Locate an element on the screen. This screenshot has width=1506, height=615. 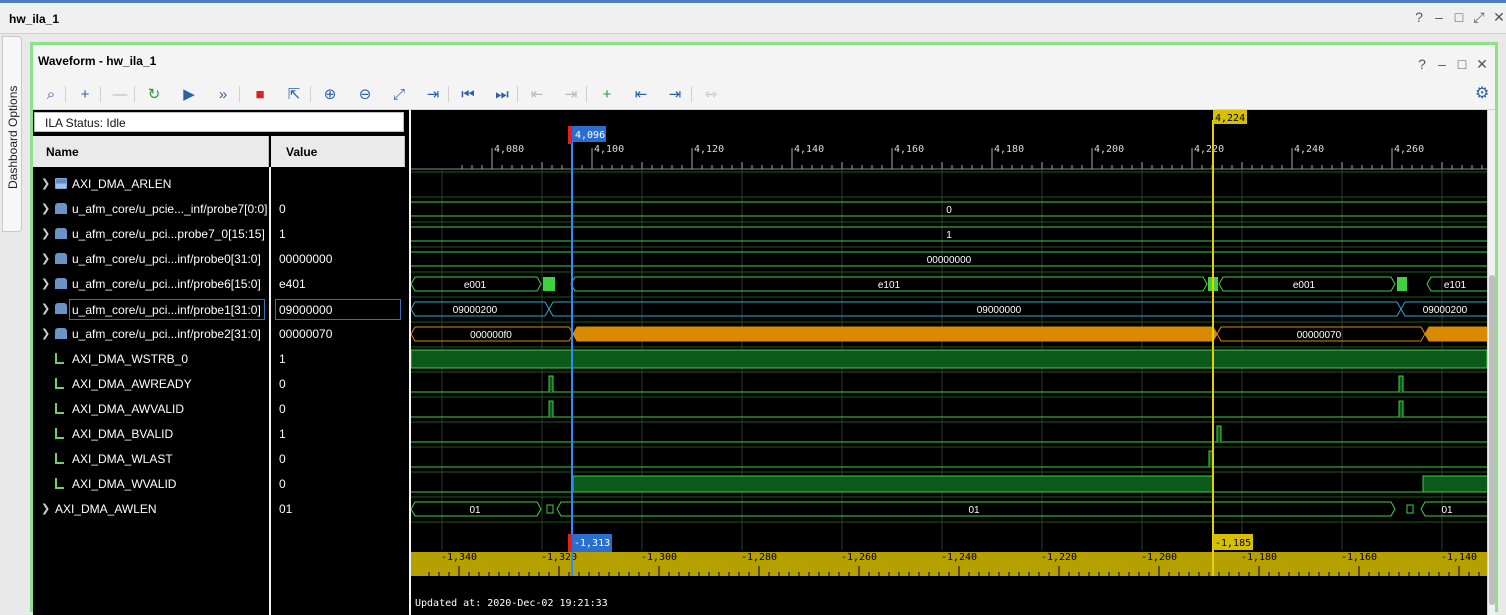
signal-name: u_afm_core/u_pcie..._inf/probe7[0:0] is located at coordinates (170, 209).